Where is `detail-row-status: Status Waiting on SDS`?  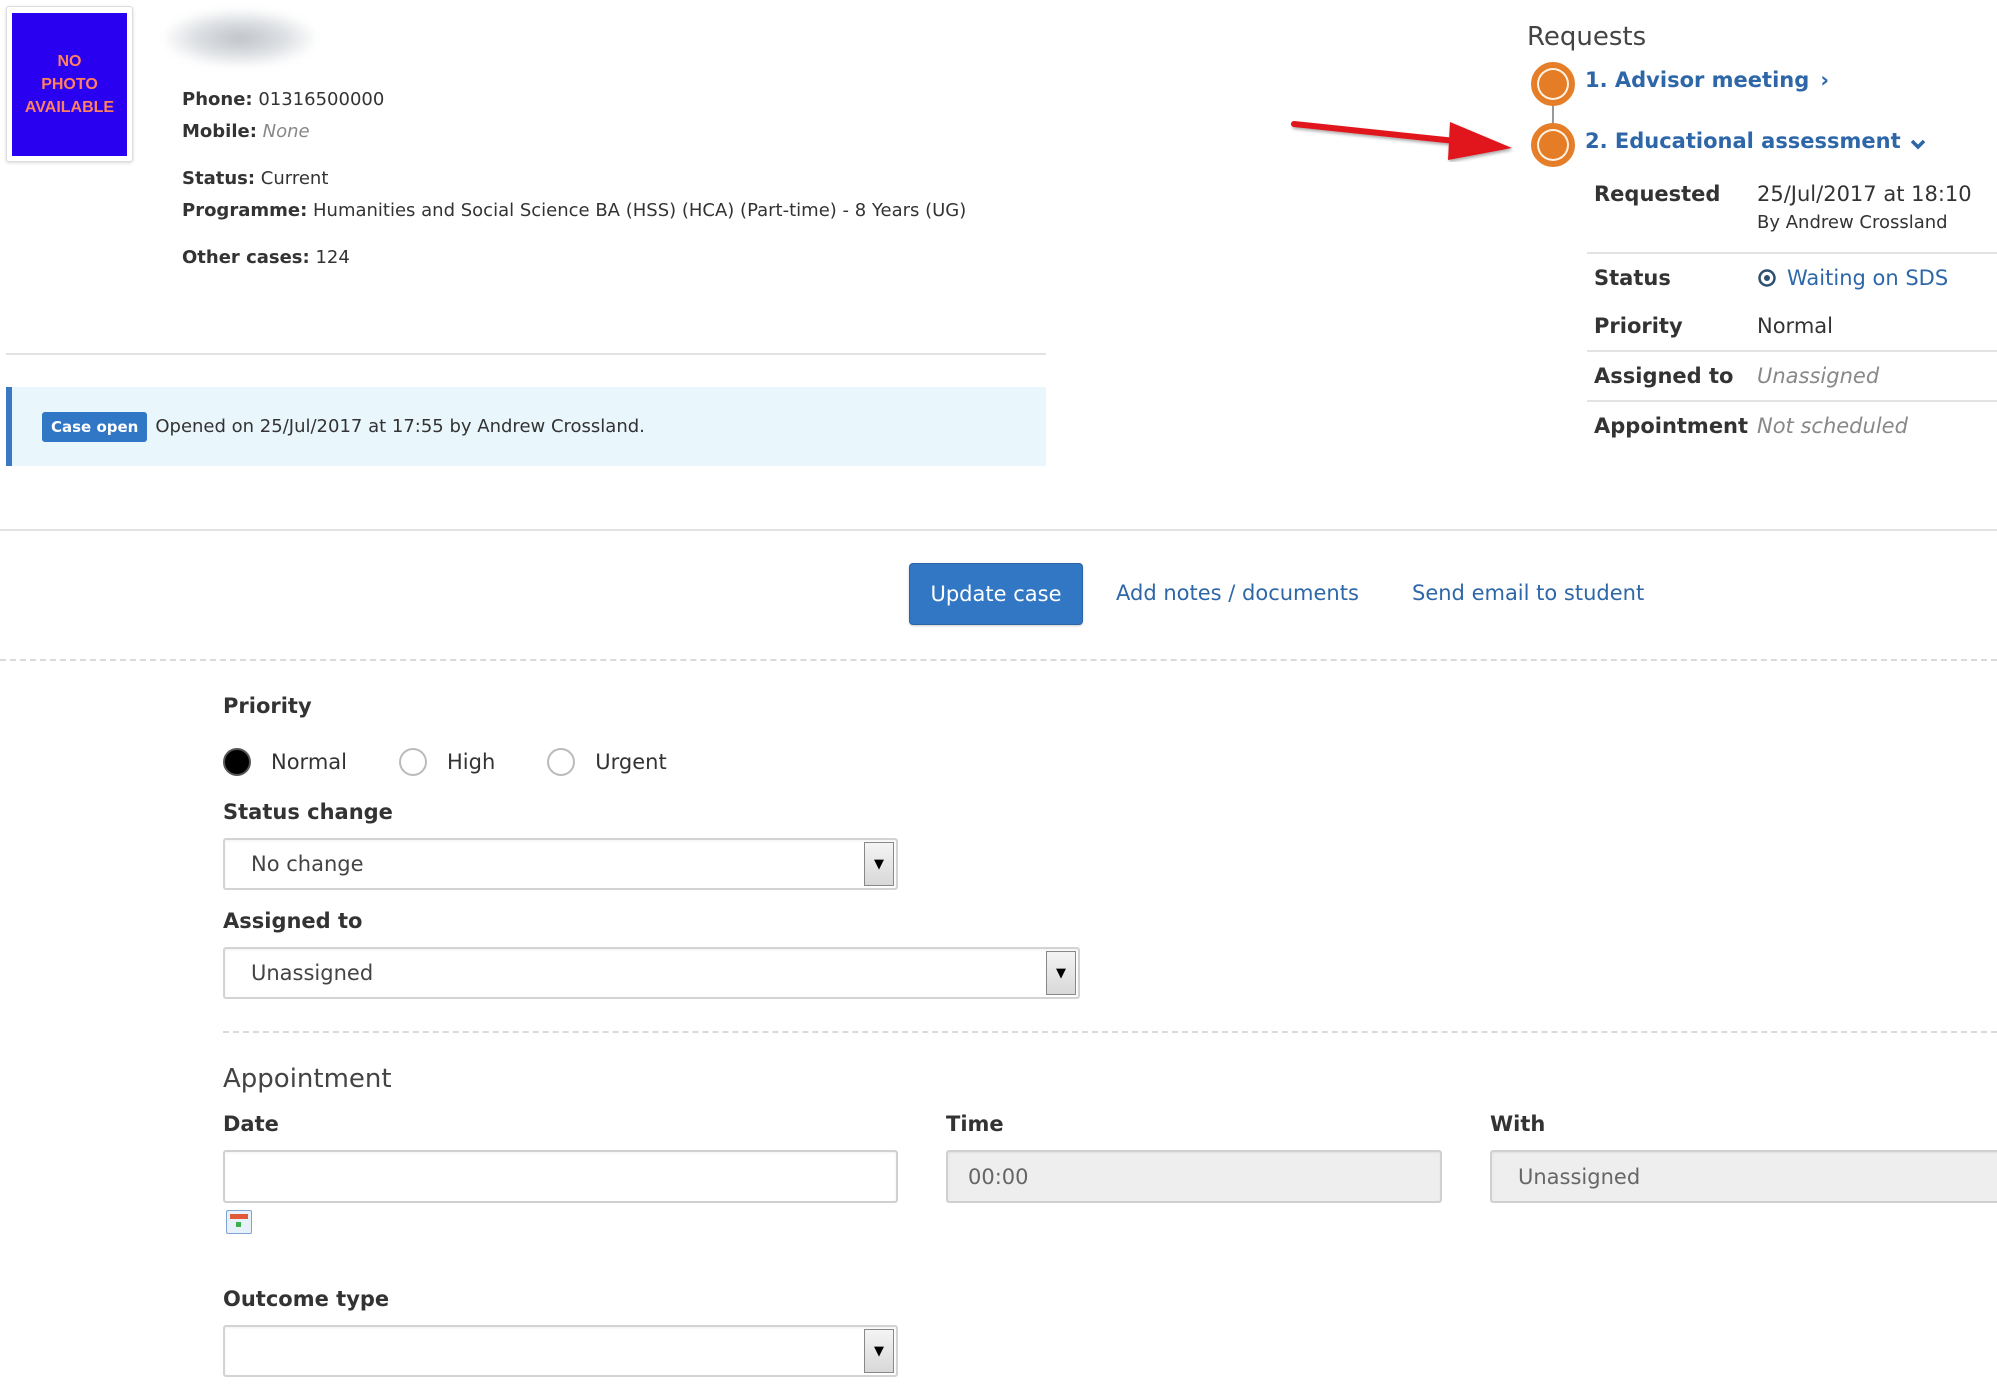 detail-row-status: Status Waiting on SDS is located at coordinates (1792, 278).